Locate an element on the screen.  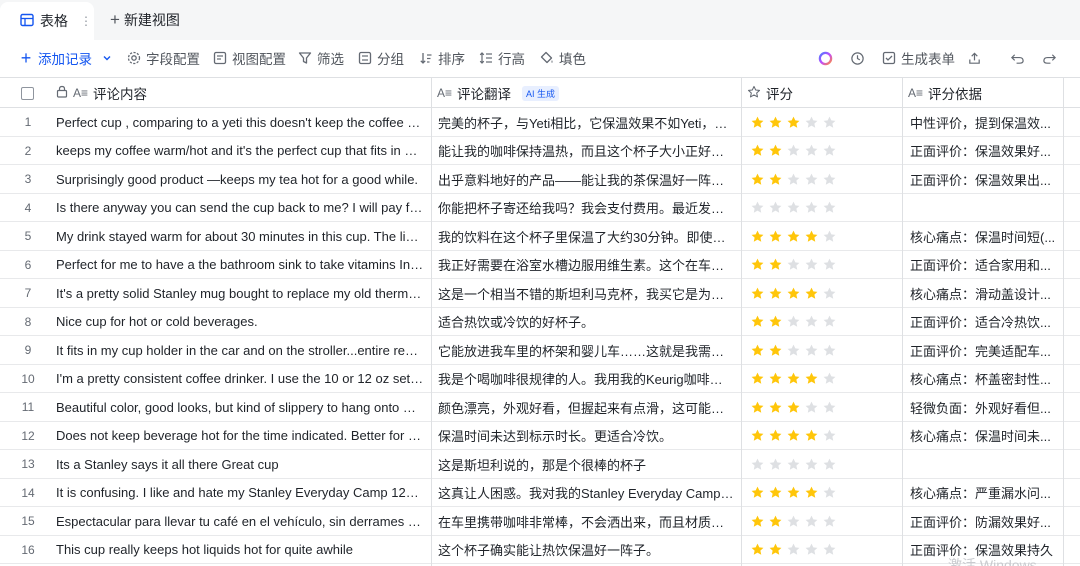
new-view-button: + 新建视图 is located at coordinates (145, 20).